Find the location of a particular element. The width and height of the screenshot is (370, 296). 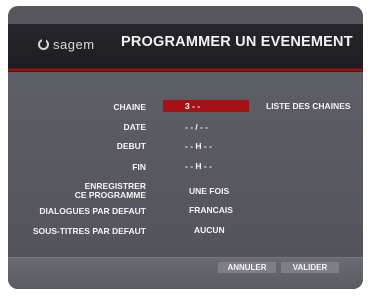

record-label-line2: CE PROGRAMME is located at coordinates (110, 195).